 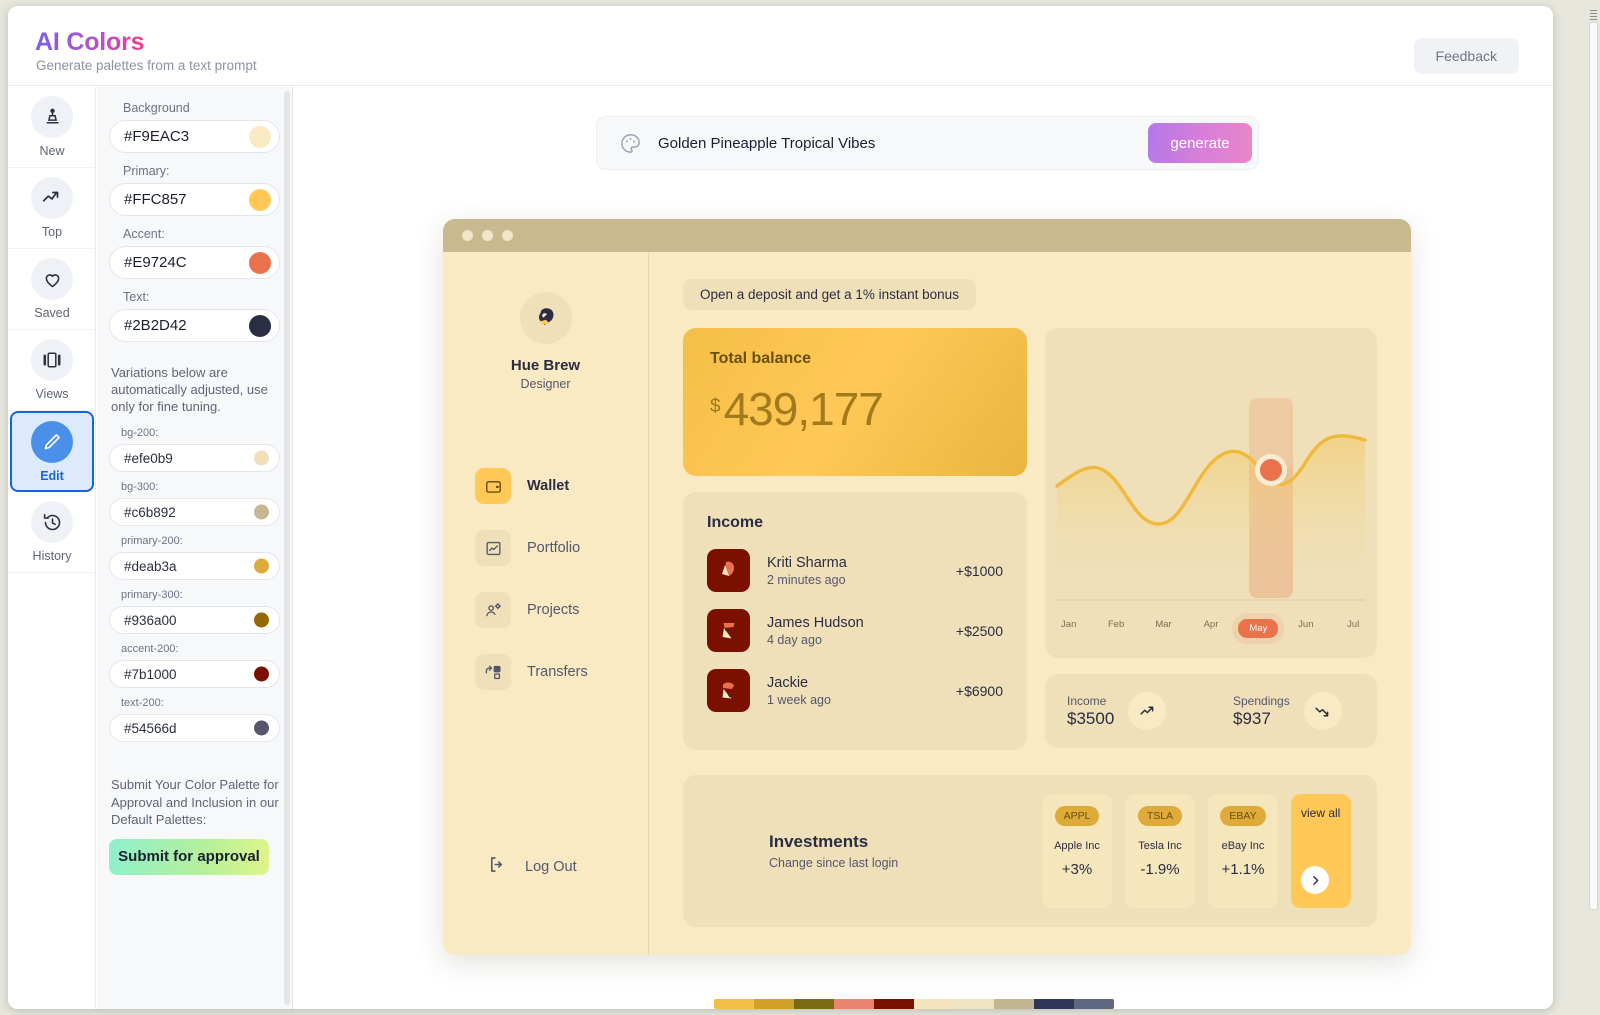 I want to click on chart-tick-label: Jan, so click(x=1069, y=624).